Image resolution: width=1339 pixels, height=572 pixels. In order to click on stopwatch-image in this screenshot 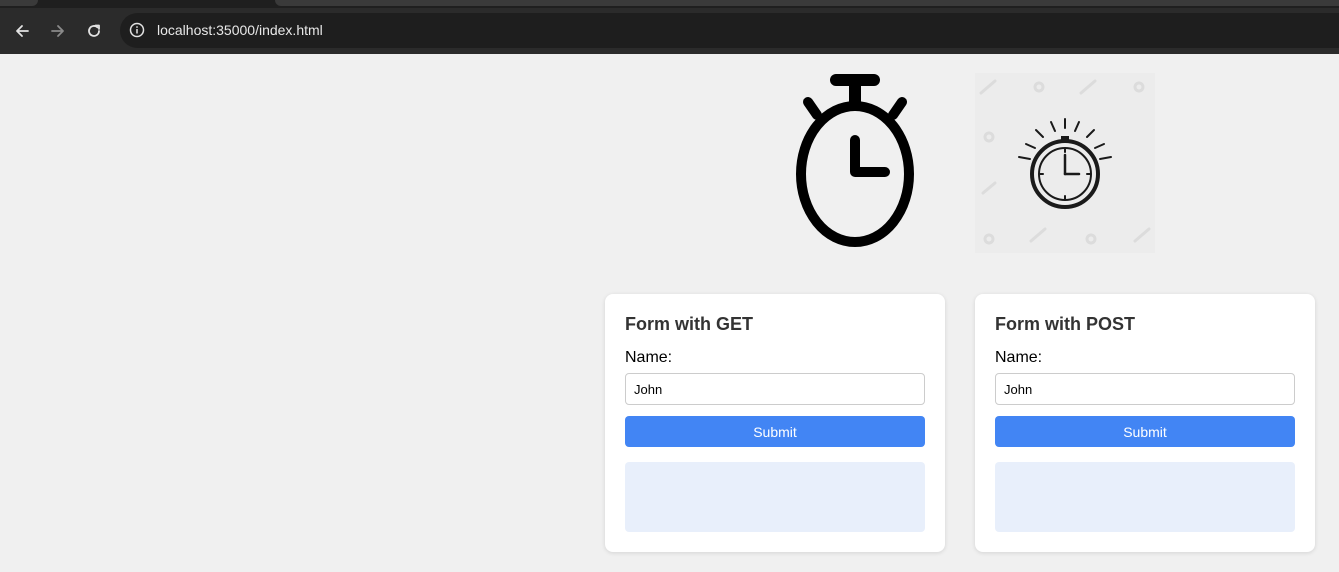, I will do `click(1065, 163)`.